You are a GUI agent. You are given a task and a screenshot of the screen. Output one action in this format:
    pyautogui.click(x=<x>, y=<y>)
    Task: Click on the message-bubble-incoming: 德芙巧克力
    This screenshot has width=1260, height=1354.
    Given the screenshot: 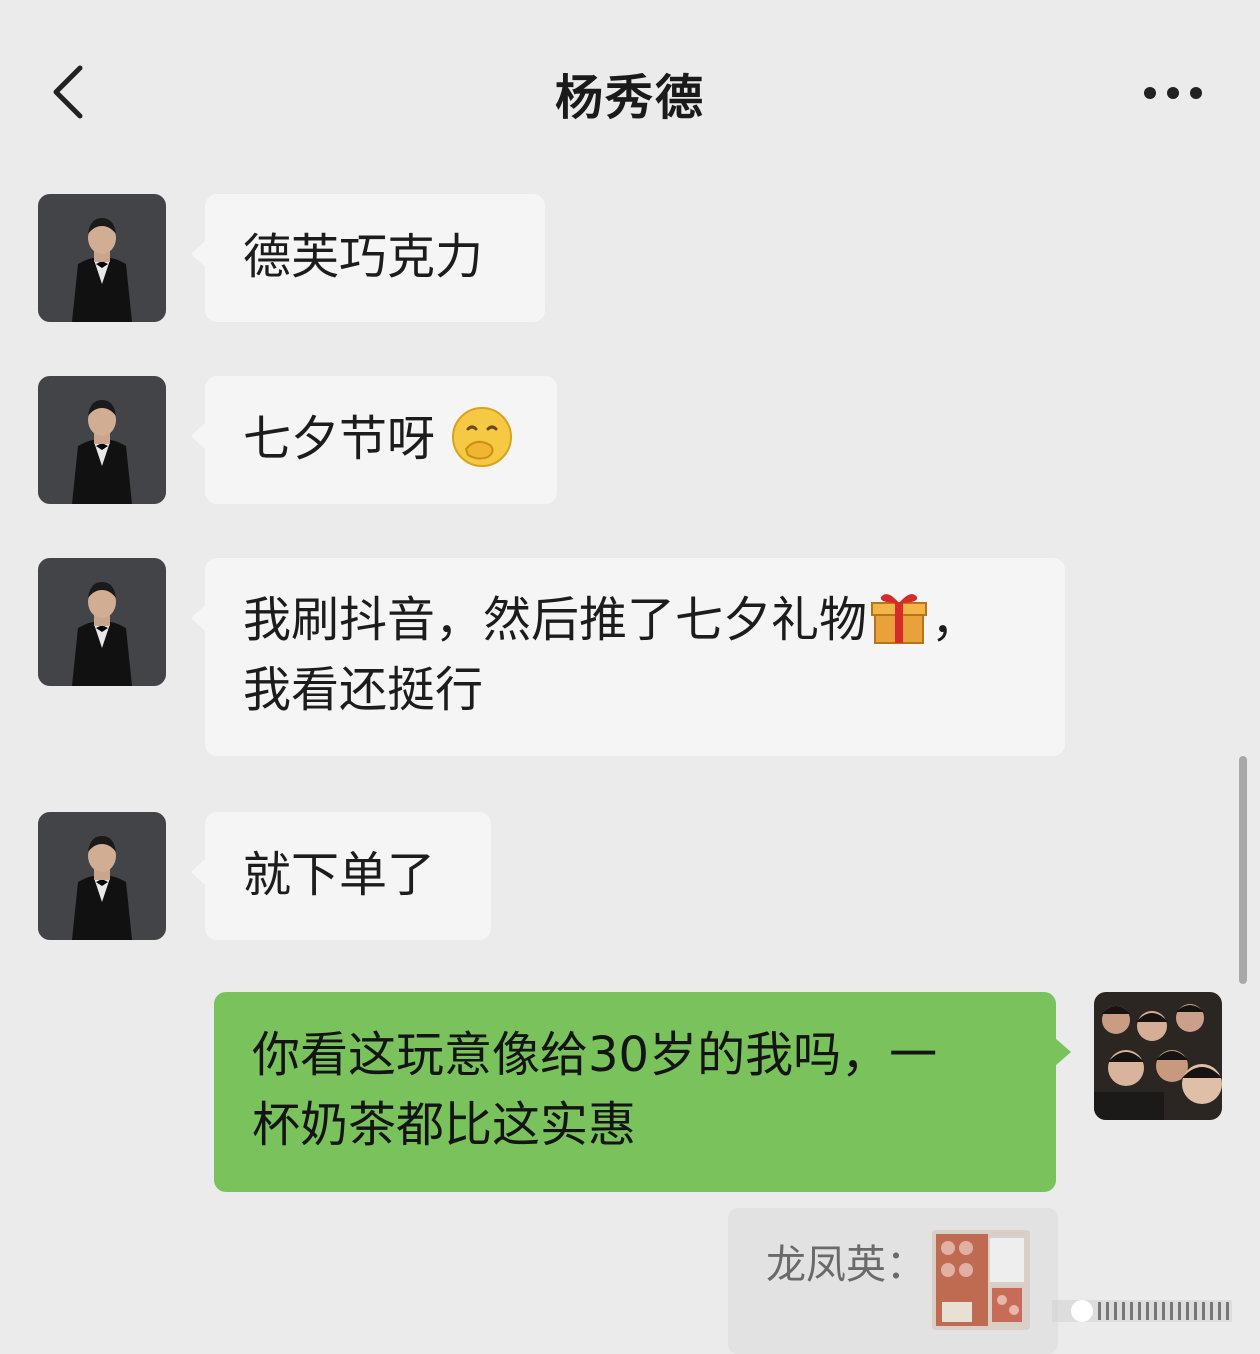 What is the action you would take?
    pyautogui.click(x=368, y=258)
    